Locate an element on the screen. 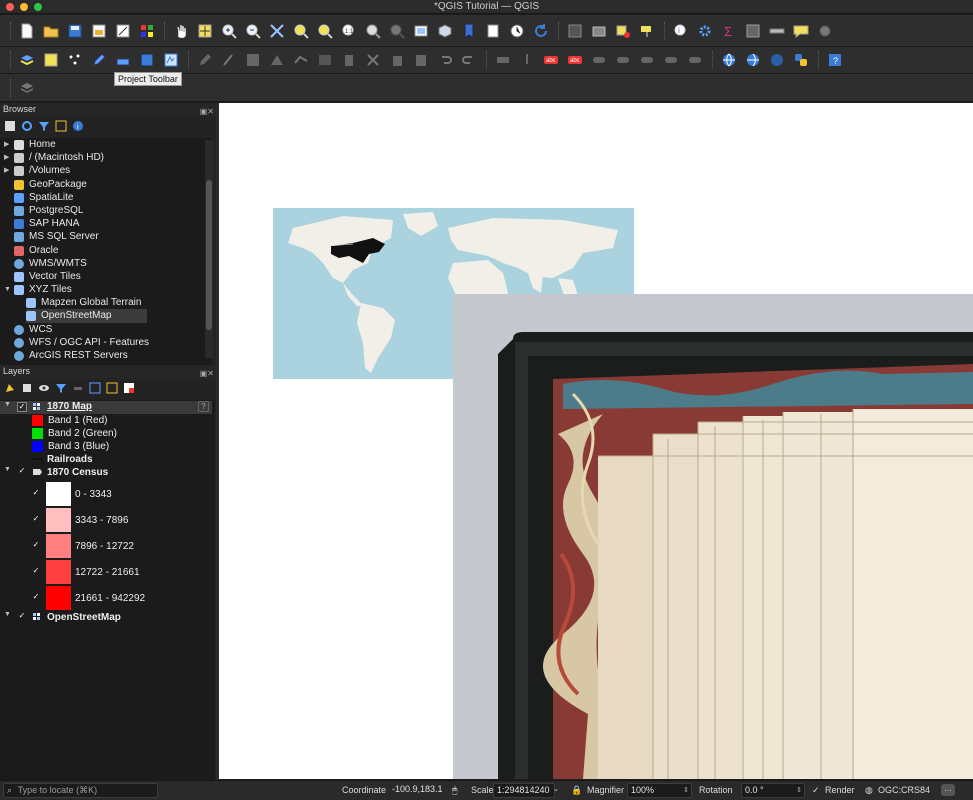 The image size is (973, 800). move-label-icon is located at coordinates (599, 60).